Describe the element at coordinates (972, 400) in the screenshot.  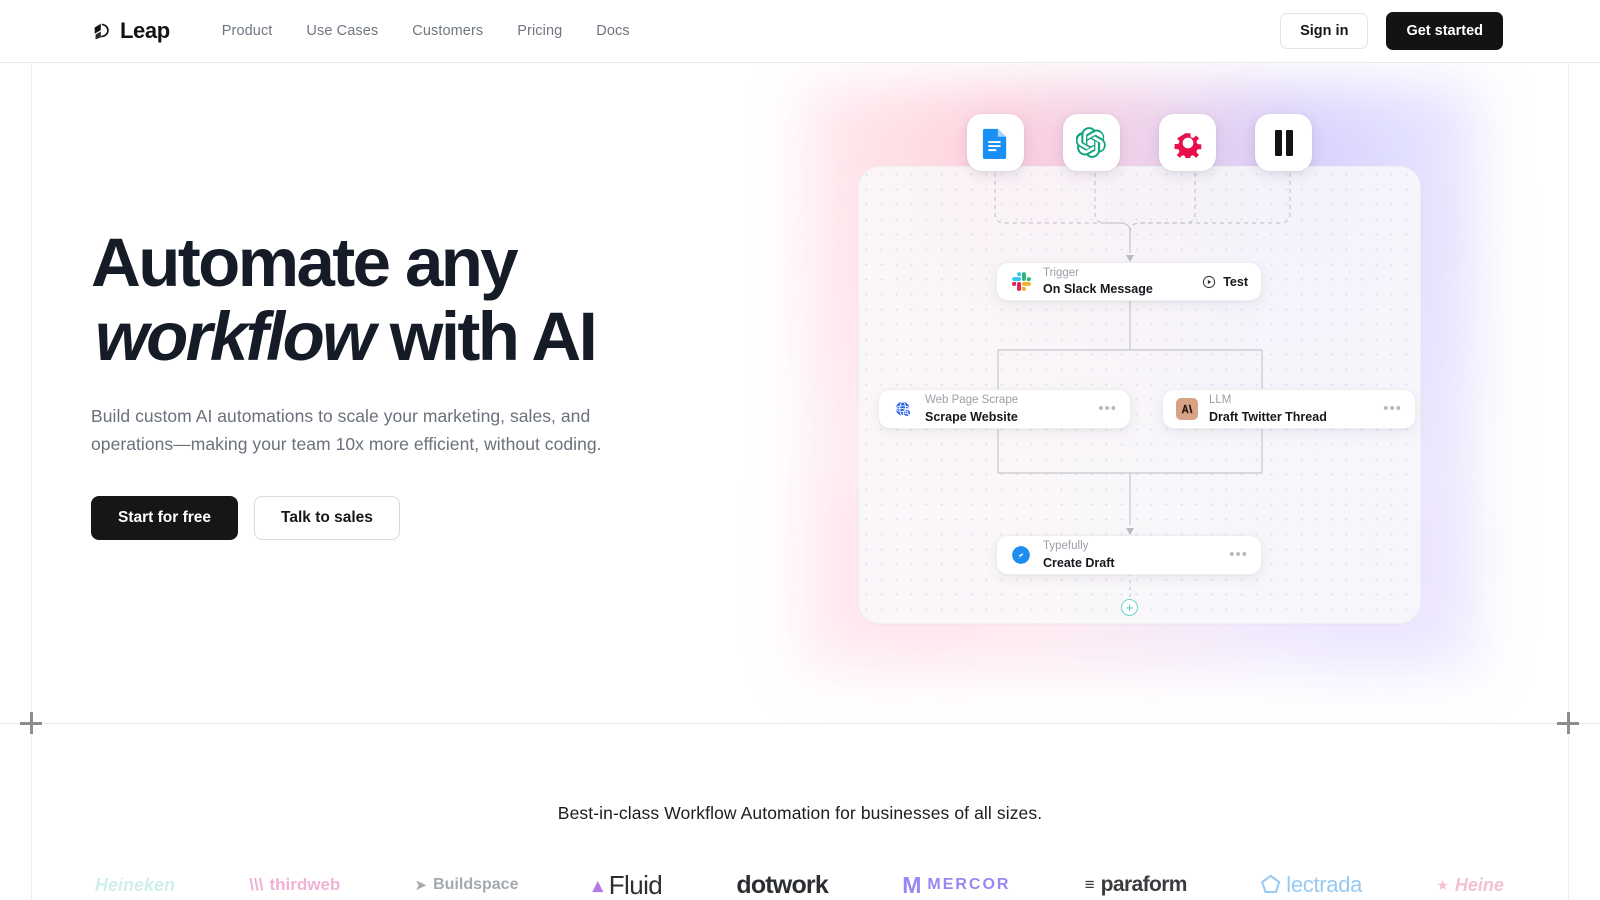
I see `node-kind: Web Page Scrape` at that location.